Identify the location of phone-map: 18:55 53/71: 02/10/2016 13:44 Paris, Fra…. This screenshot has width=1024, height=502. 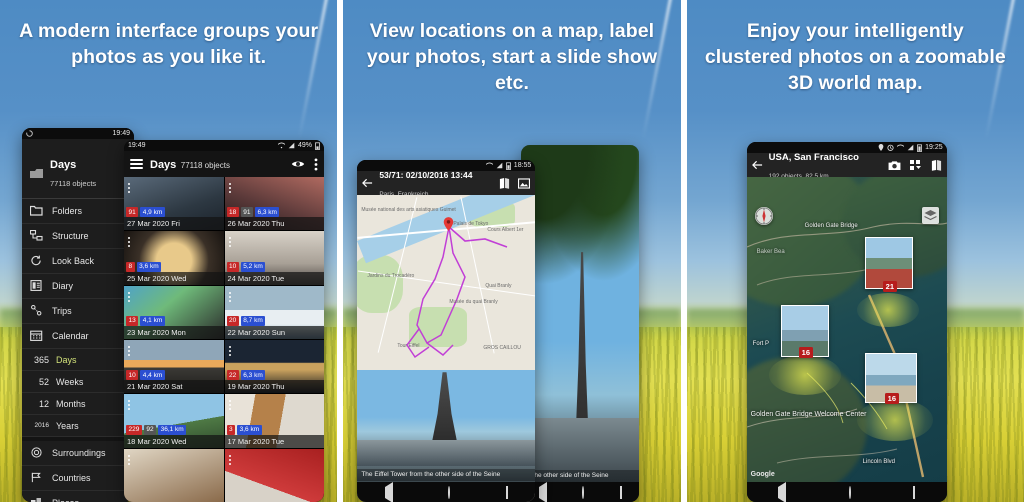
(446, 331).